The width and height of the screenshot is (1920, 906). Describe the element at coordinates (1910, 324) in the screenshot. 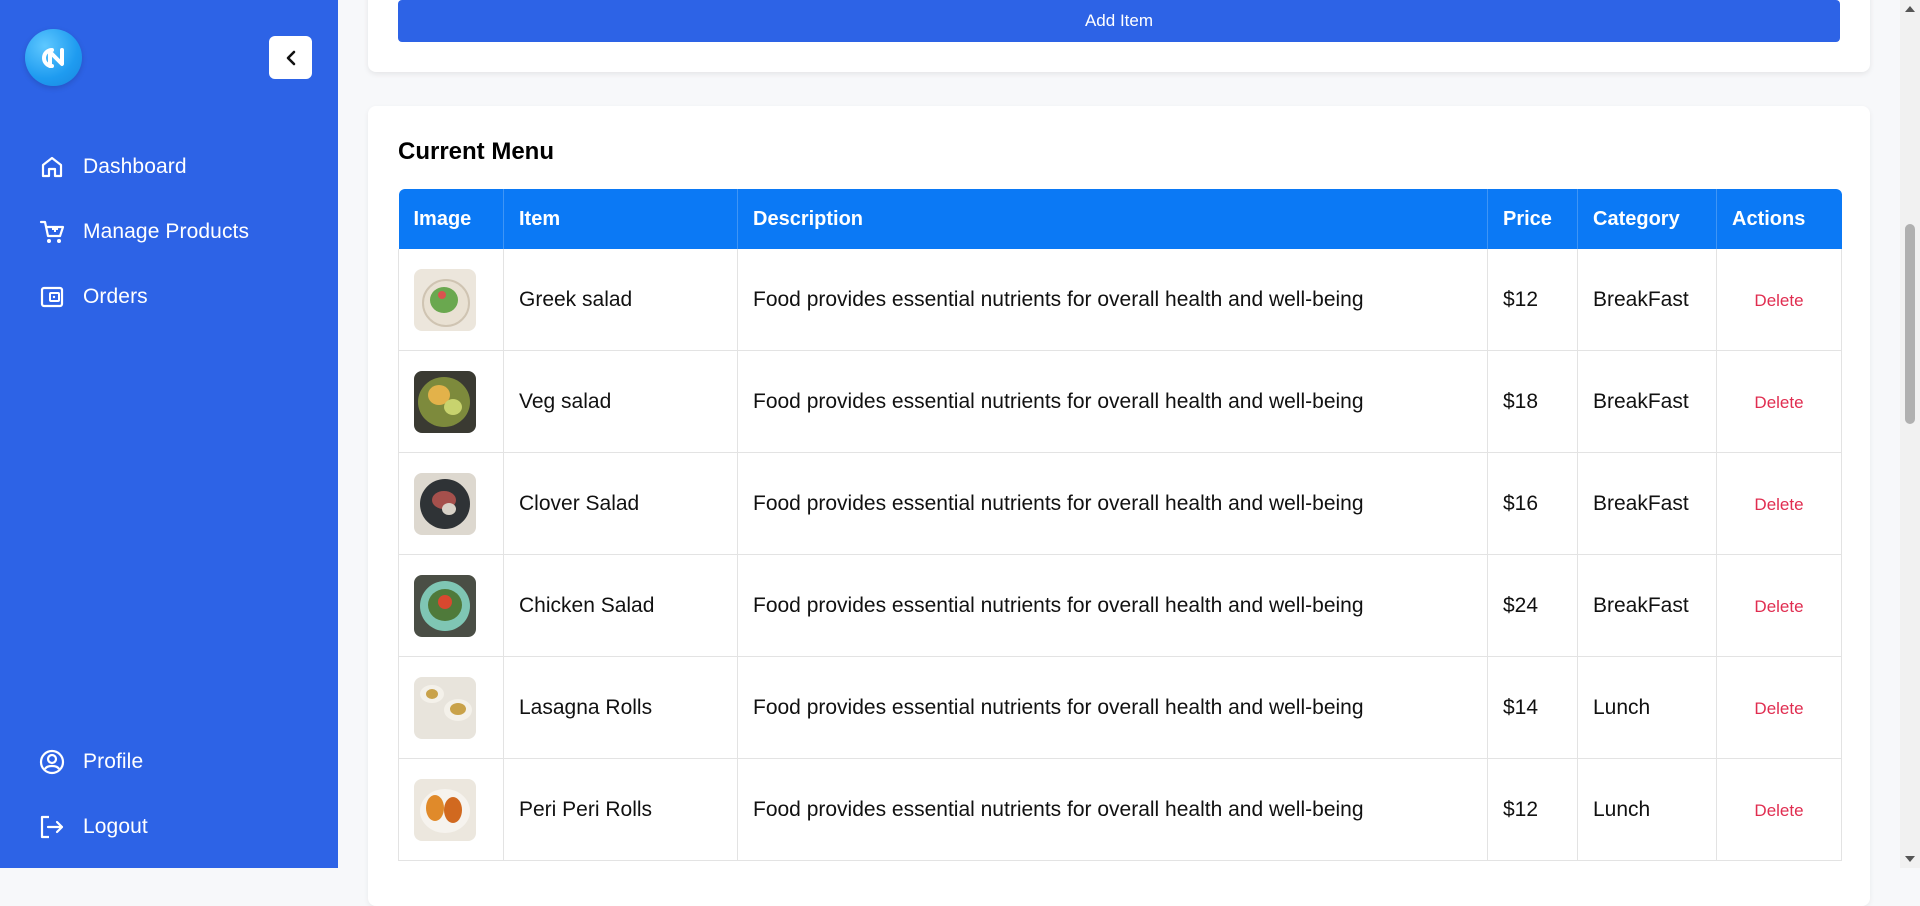

I see `scrollbar-thumb` at that location.